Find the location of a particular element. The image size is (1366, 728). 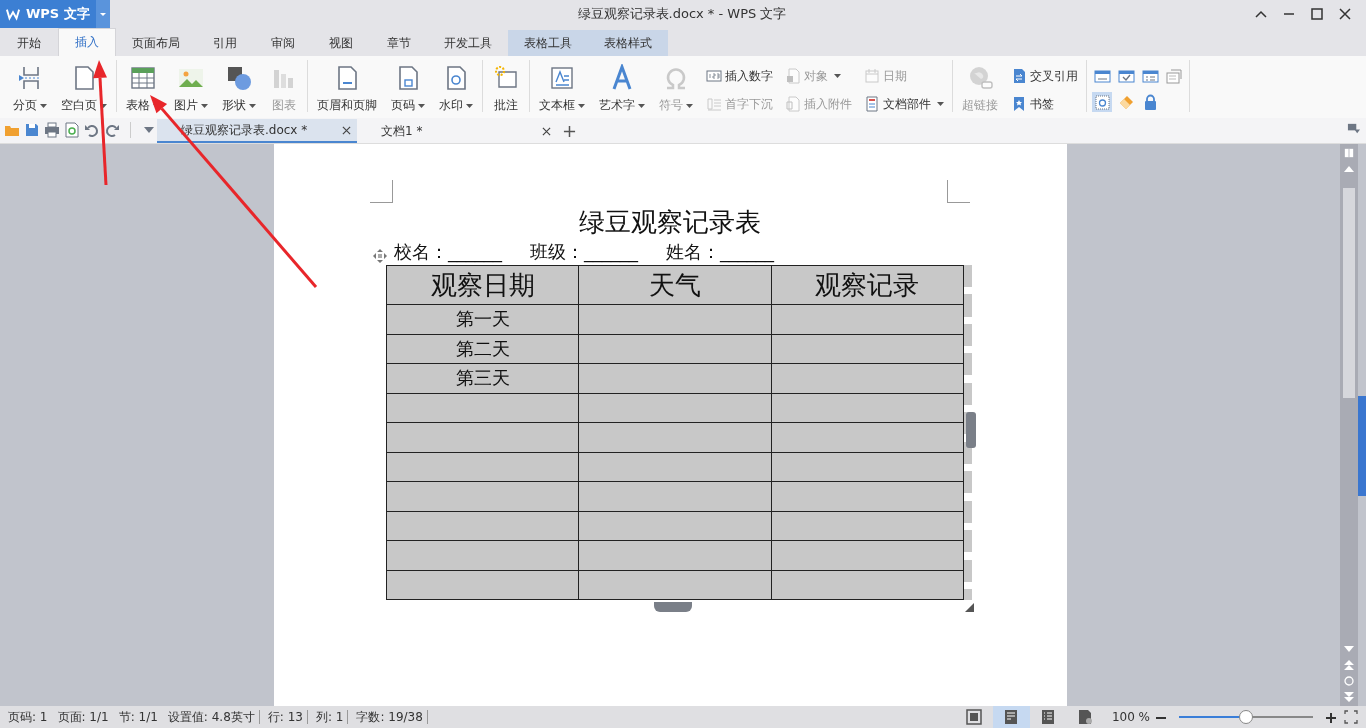

document-tab: 文档1 * is located at coordinates (457, 131).